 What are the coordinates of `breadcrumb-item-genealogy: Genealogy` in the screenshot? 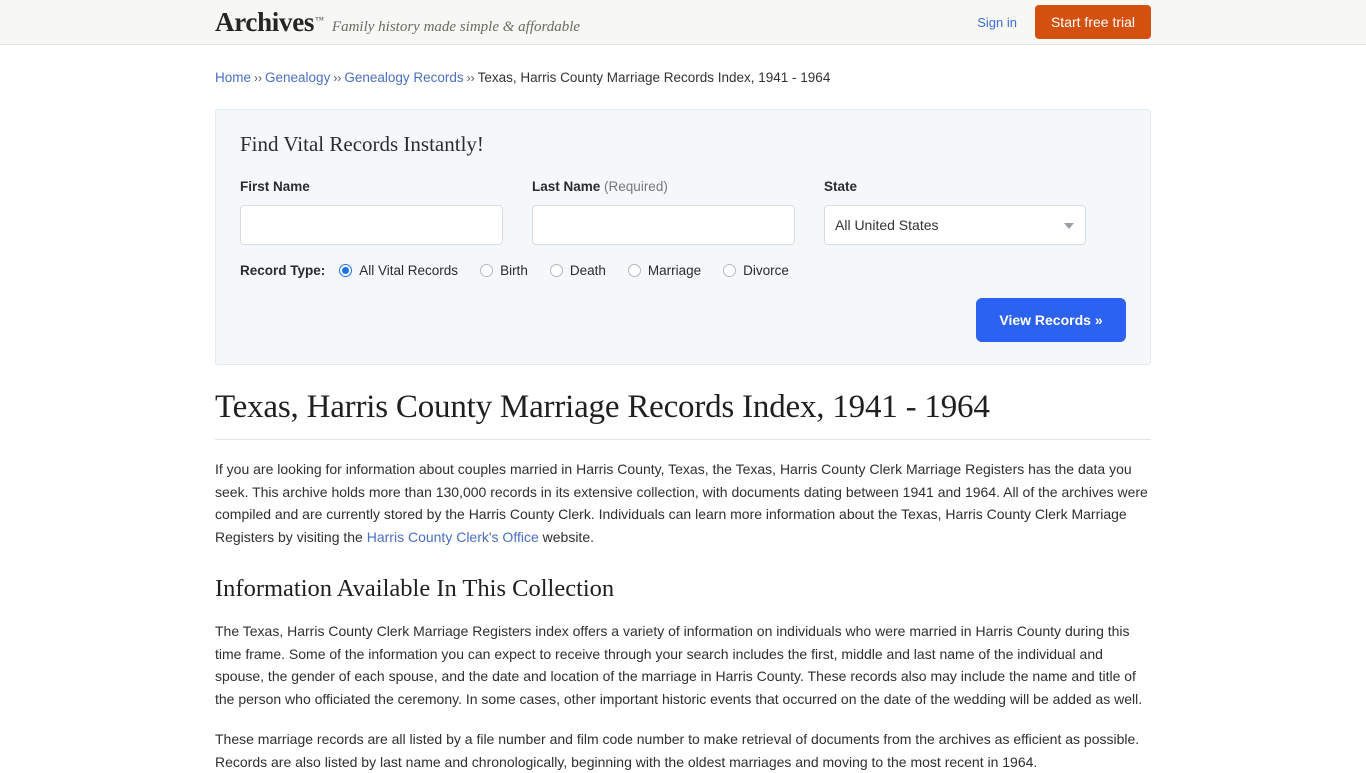 It's located at (297, 77).